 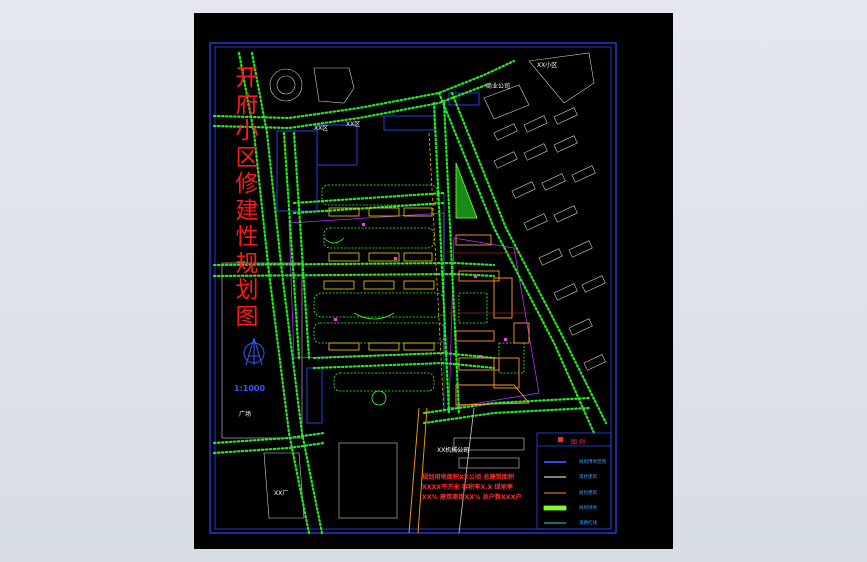 What do you see at coordinates (250, 388) in the screenshot?
I see `scale-label: 1:1000` at bounding box center [250, 388].